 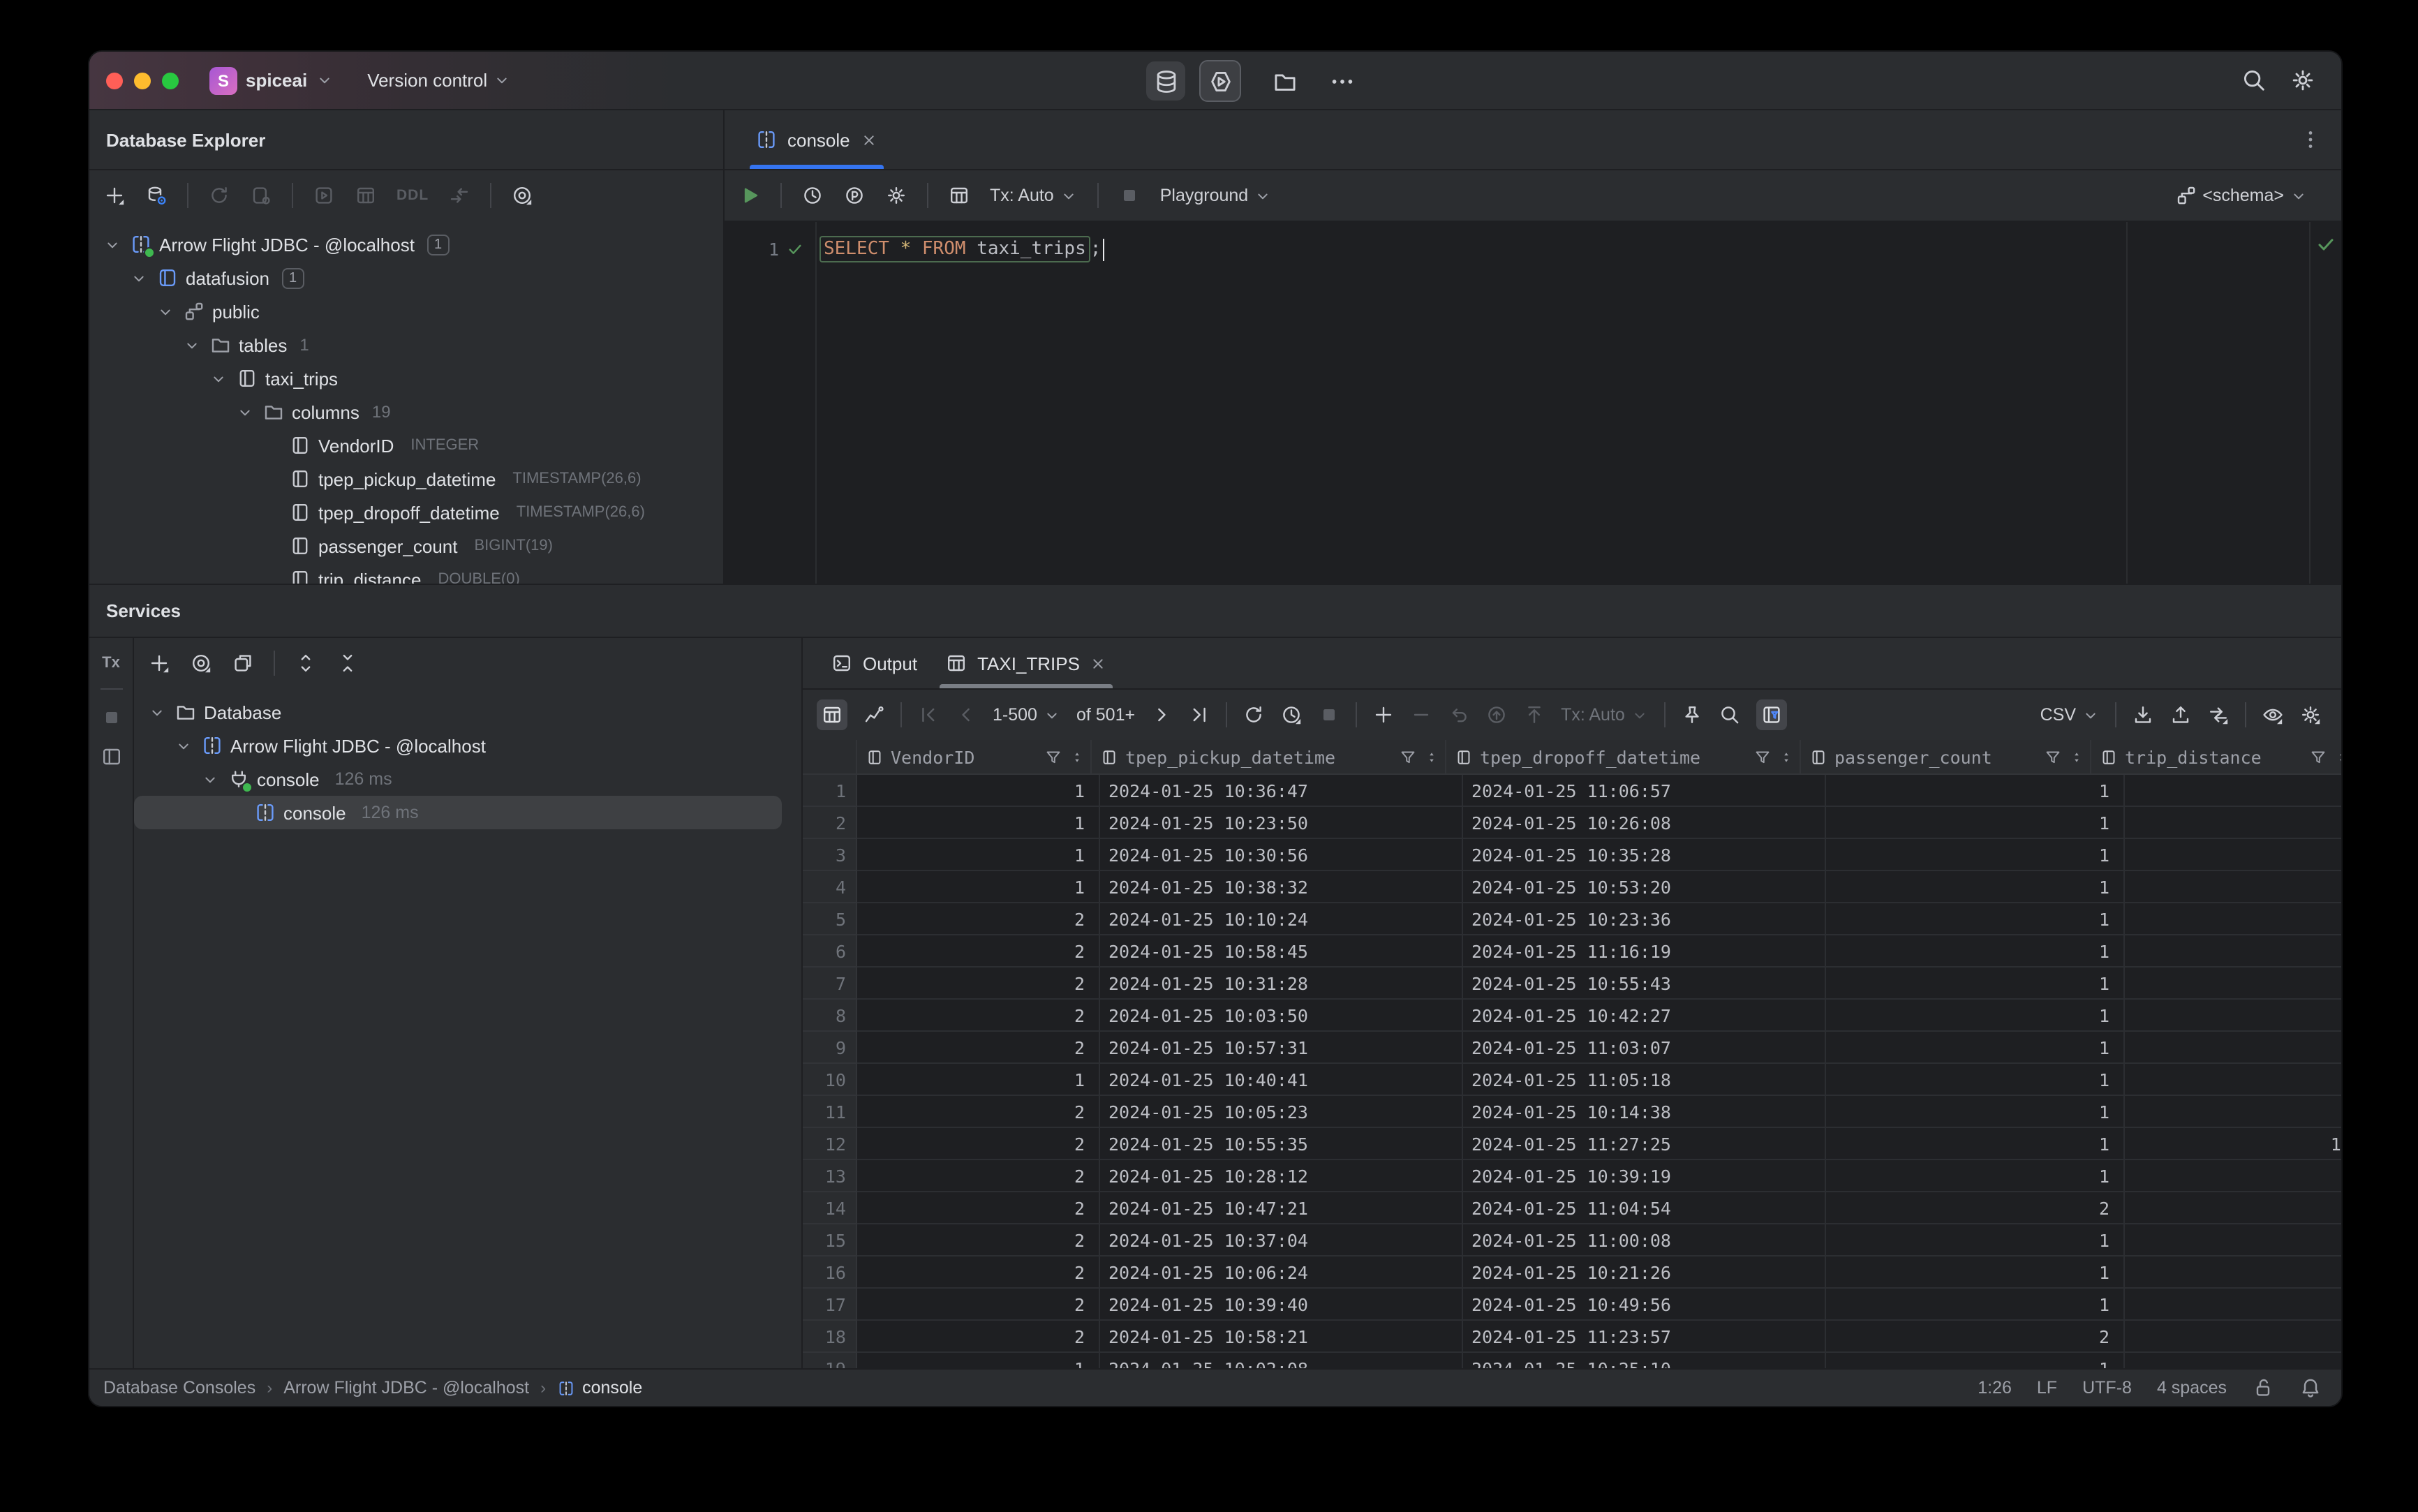 What do you see at coordinates (1644, 1080) in the screenshot?
I see `grid-cell: 2024-01-25 11:05:18` at bounding box center [1644, 1080].